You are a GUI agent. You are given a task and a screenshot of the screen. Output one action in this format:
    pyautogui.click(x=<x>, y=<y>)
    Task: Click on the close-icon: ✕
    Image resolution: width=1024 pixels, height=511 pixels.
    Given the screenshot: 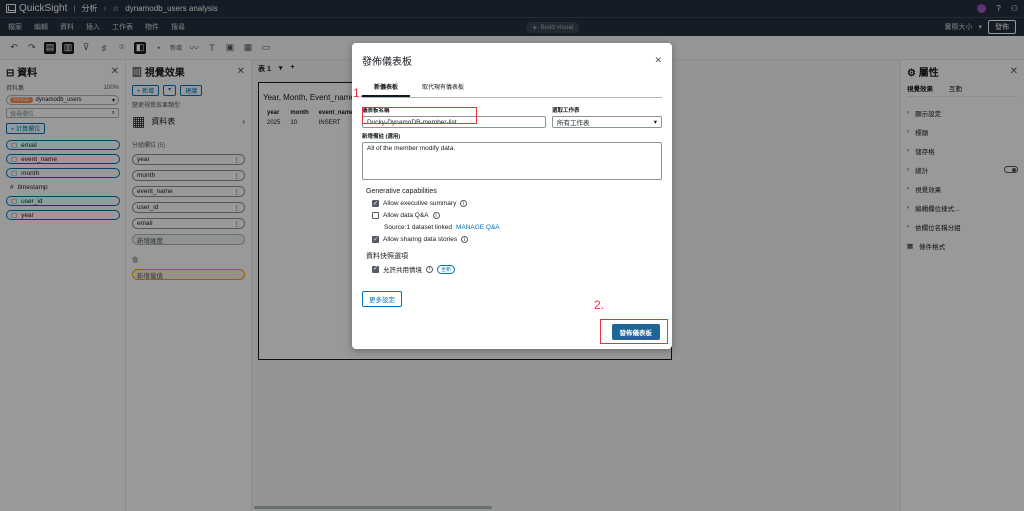 What is the action you would take?
    pyautogui.click(x=658, y=60)
    